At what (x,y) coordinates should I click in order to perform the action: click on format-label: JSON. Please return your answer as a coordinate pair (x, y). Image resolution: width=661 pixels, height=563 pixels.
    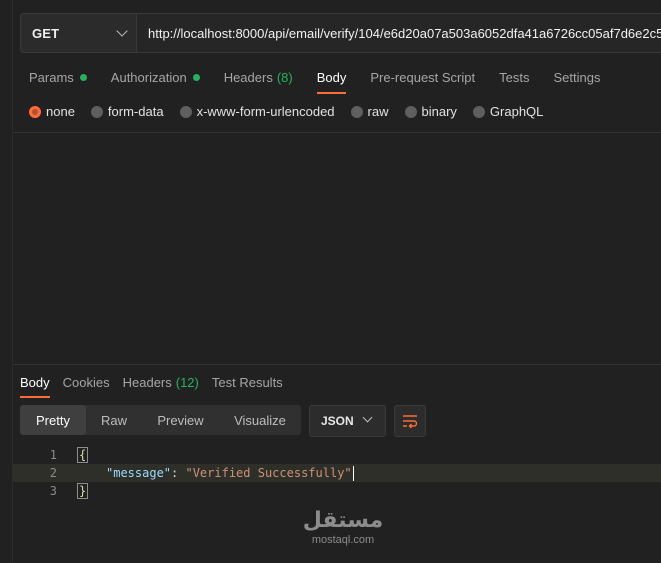
    Looking at the image, I should click on (337, 421).